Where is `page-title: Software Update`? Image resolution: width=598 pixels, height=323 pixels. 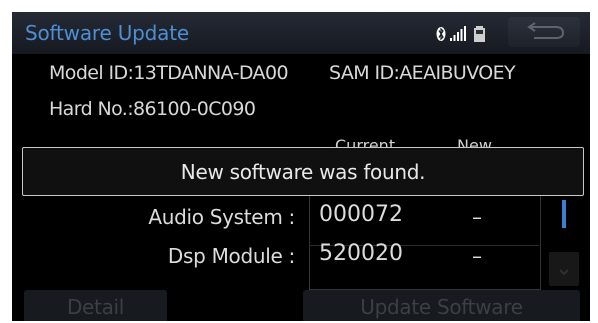 page-title: Software Update is located at coordinates (107, 33).